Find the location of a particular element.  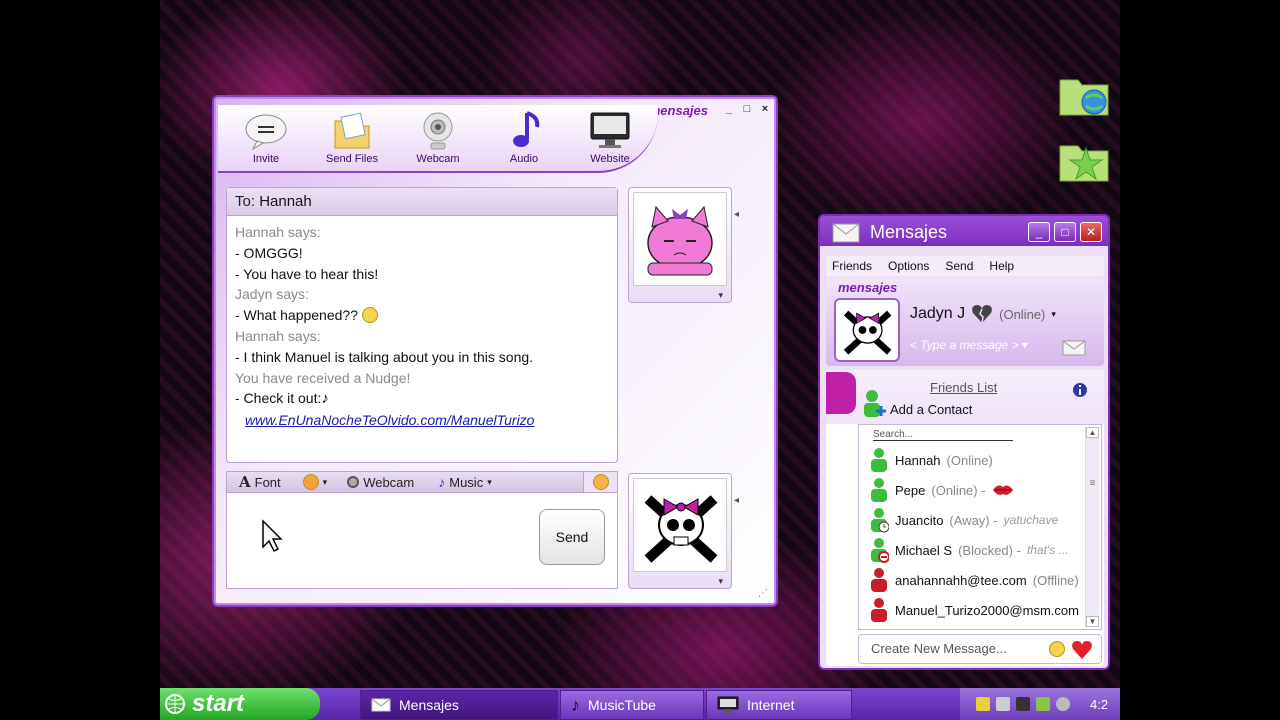

message-sender: Jadyn says: is located at coordinates (272, 294).